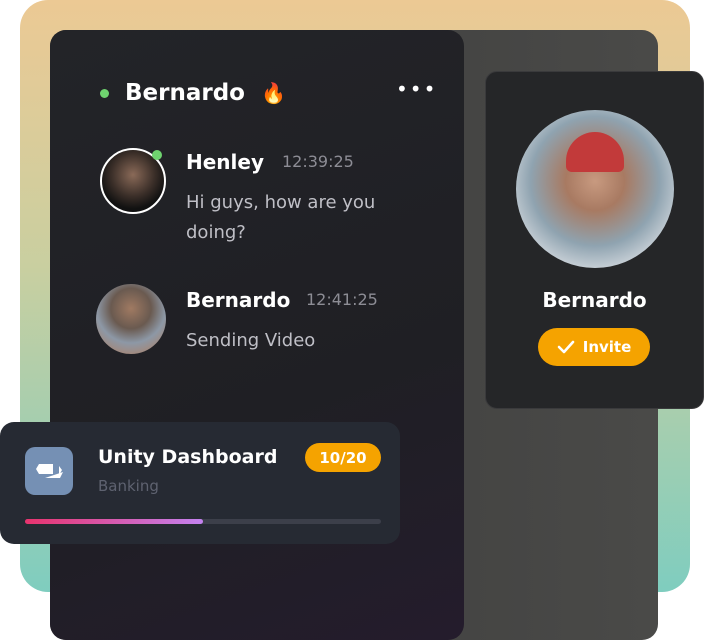  I want to click on progress-bar, so click(203, 521).